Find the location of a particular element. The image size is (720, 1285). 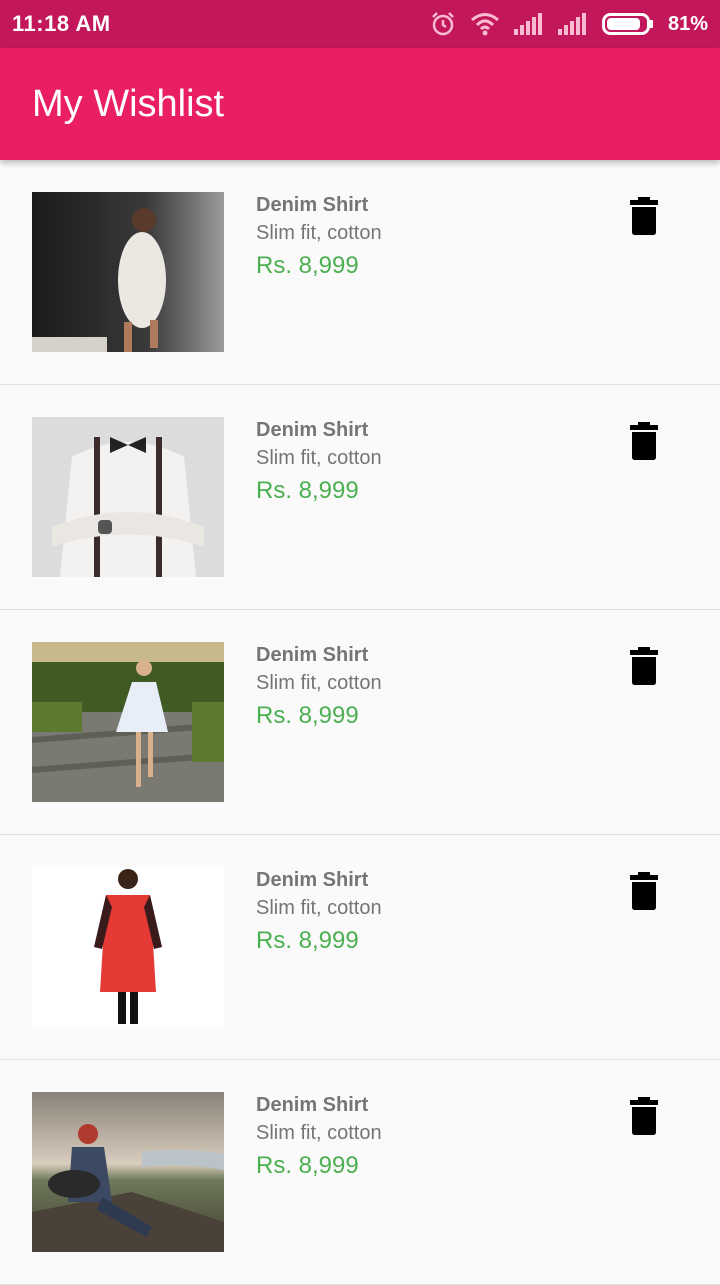

page-title: My Wishlist is located at coordinates (128, 103).